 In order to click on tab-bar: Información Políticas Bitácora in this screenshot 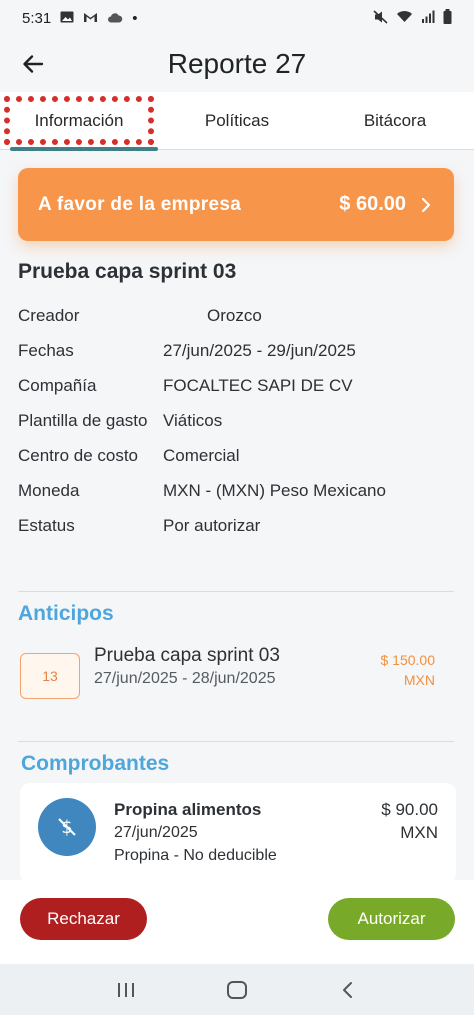, I will do `click(237, 121)`.